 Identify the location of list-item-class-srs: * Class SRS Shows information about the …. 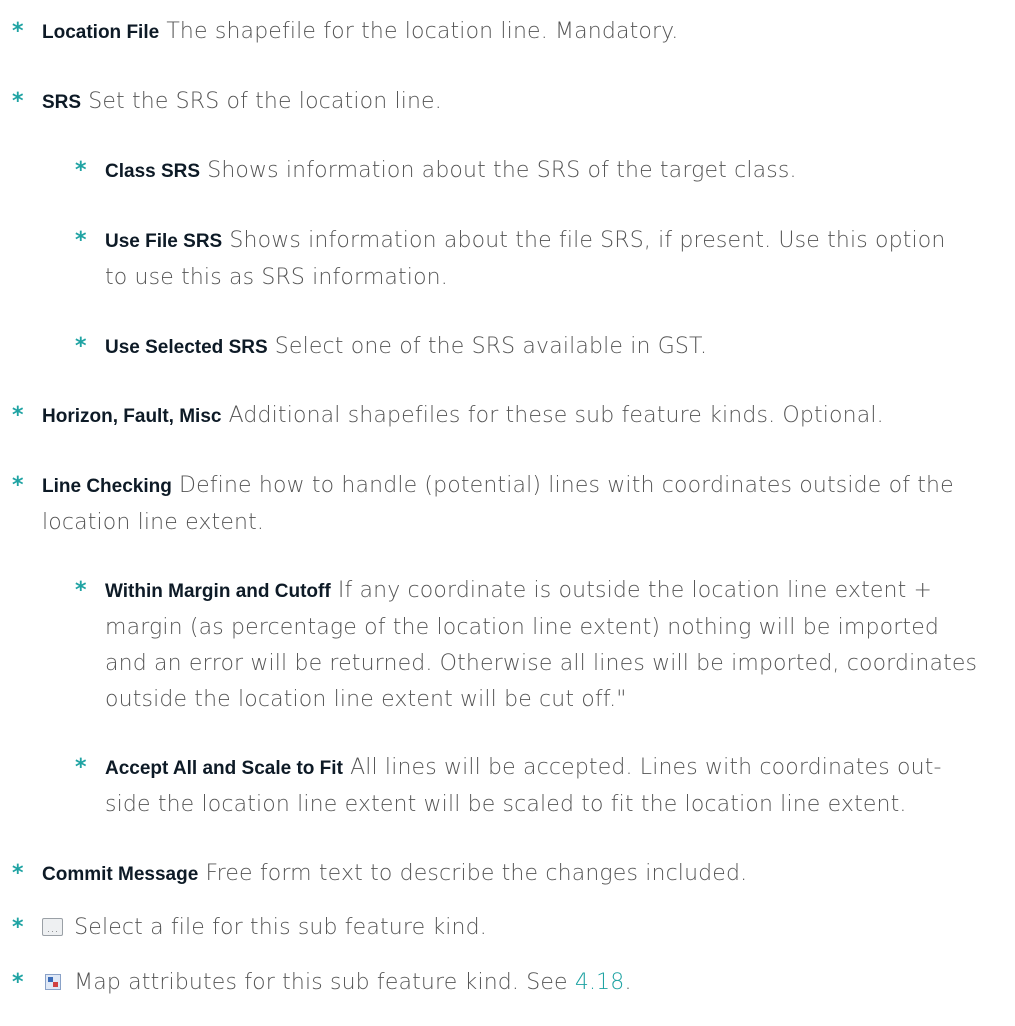
(542, 171).